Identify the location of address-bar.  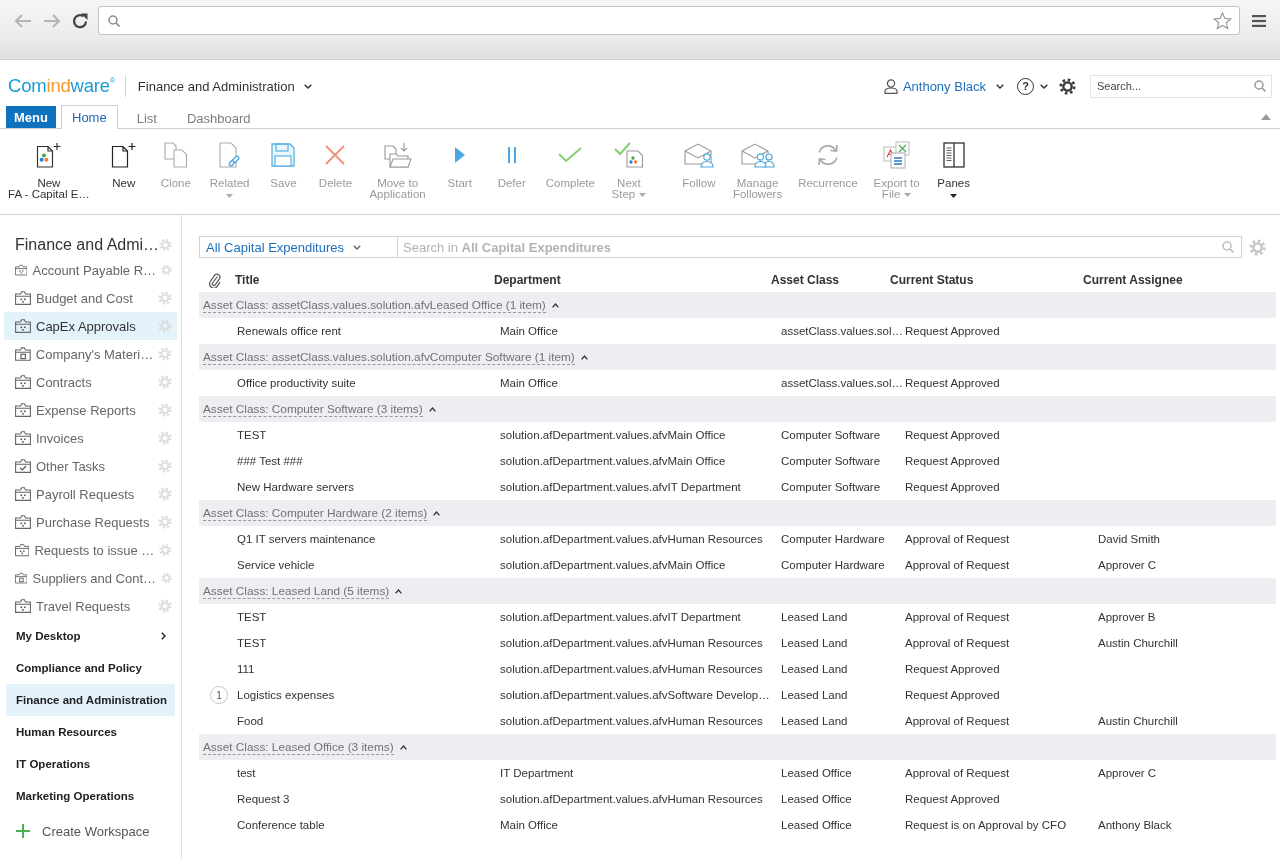
(669, 20).